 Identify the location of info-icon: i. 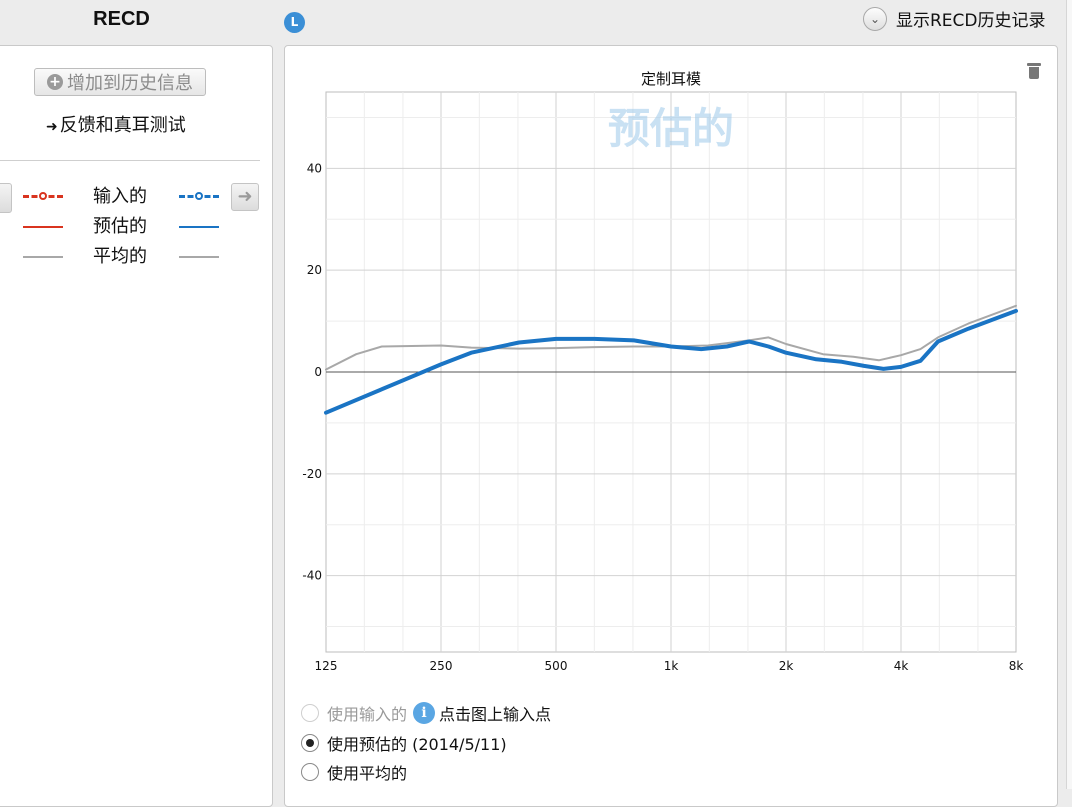
(424, 713).